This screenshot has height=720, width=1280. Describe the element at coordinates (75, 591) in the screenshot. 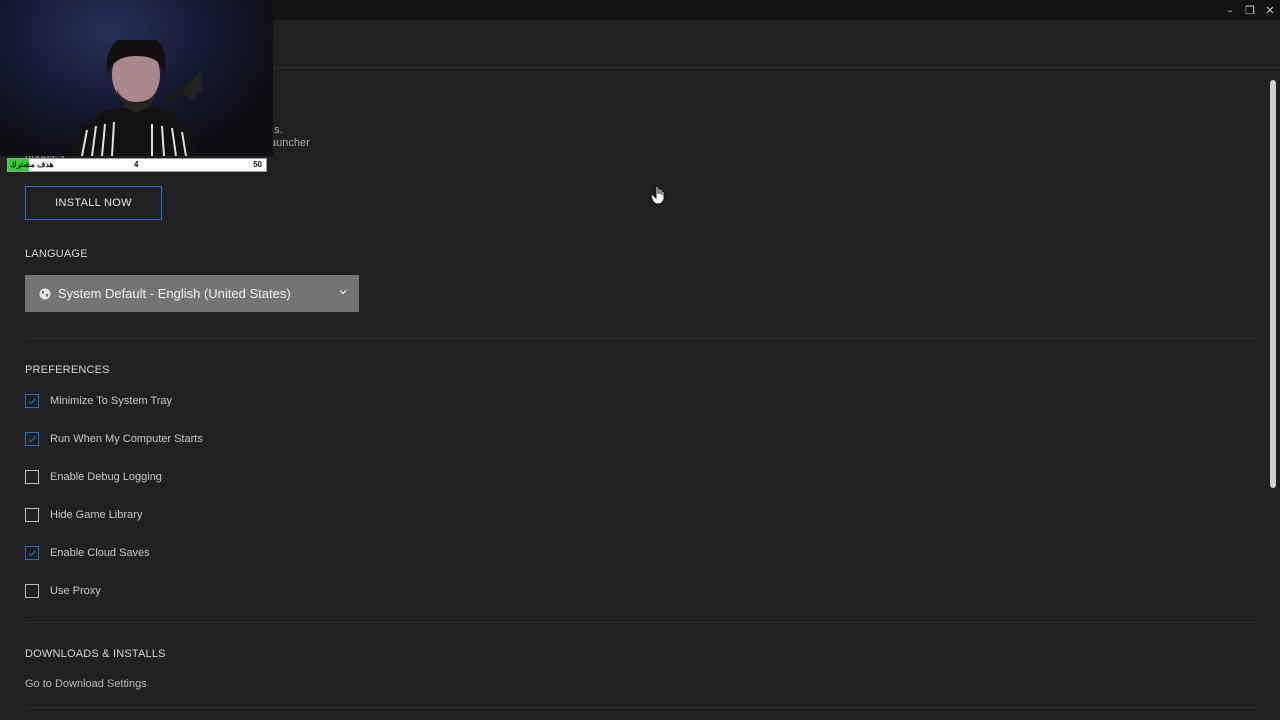

I see `pref-label: Use Proxy` at that location.